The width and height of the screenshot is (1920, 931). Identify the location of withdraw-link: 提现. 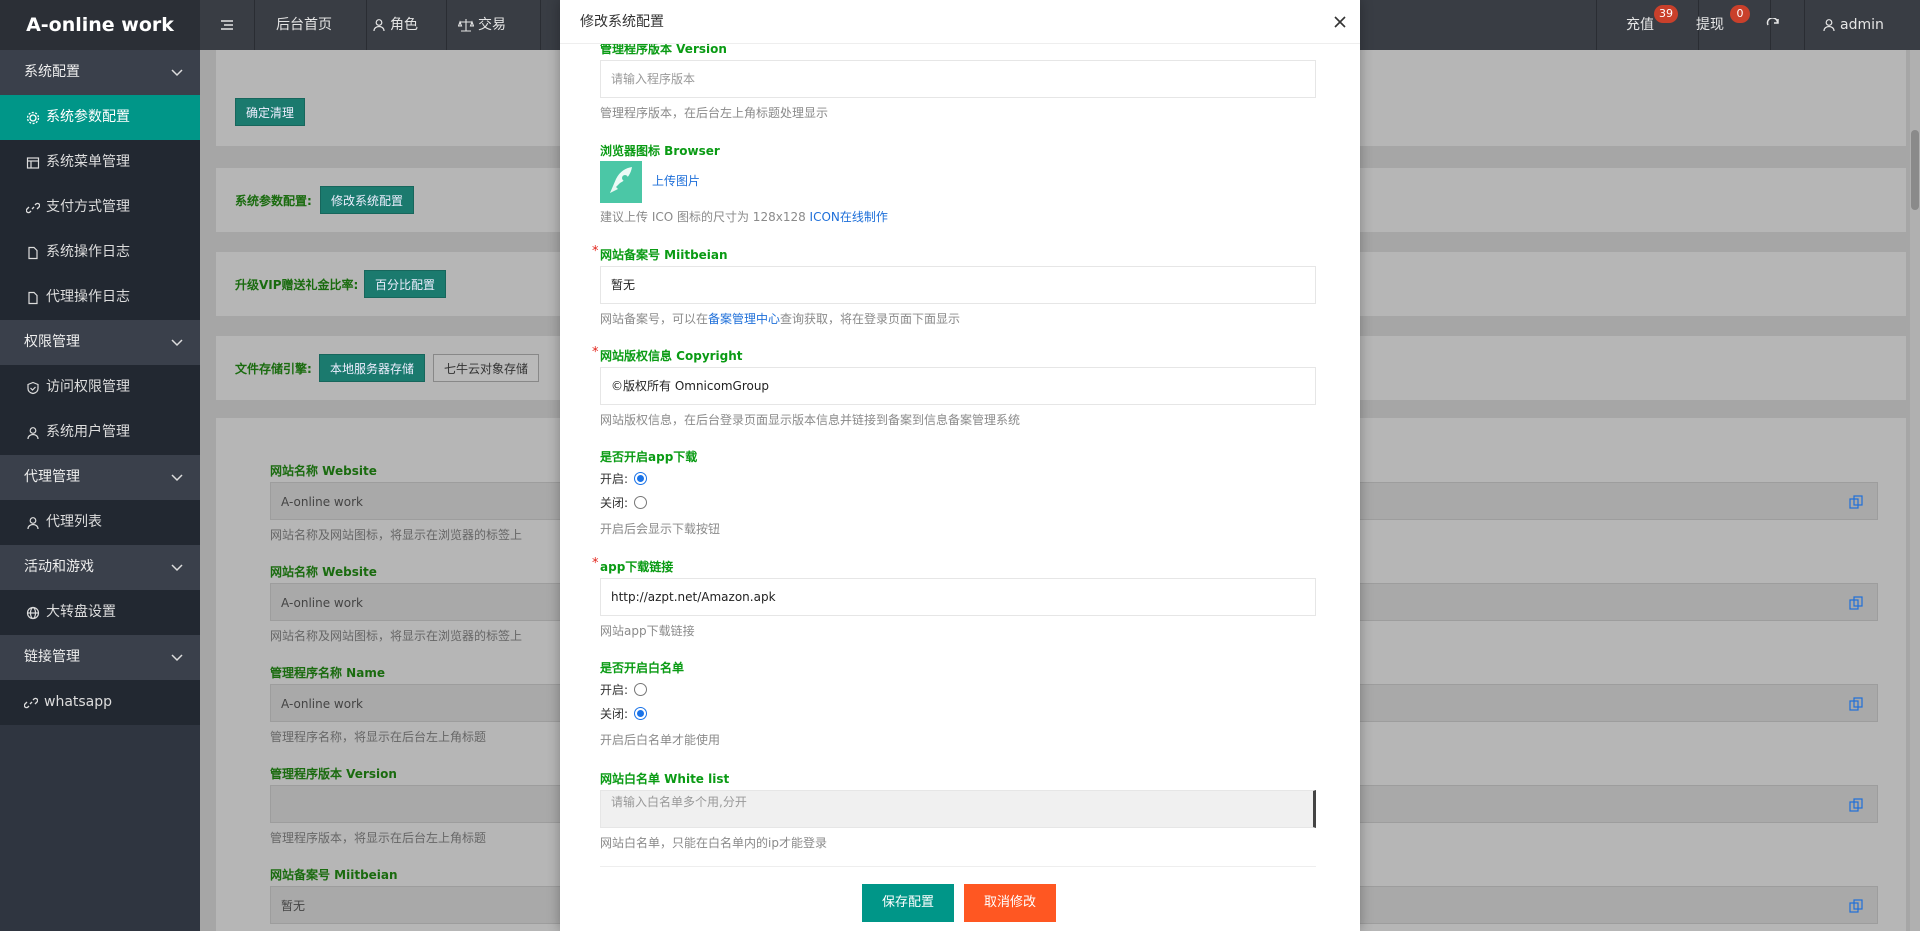
(1710, 25).